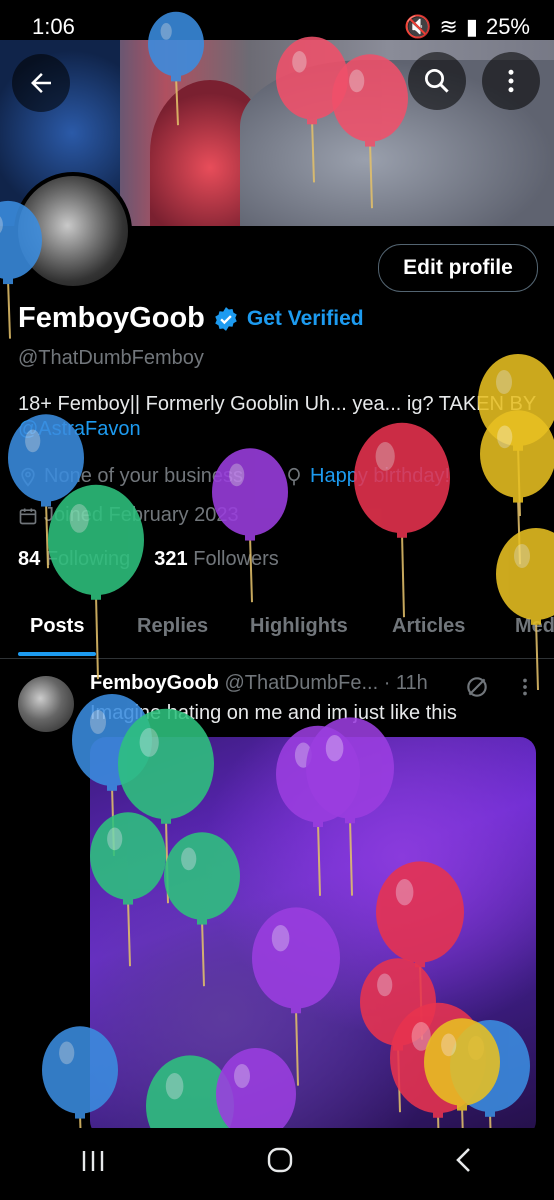 The image size is (554, 1200). I want to click on followers-label: Followers, so click(236, 559).